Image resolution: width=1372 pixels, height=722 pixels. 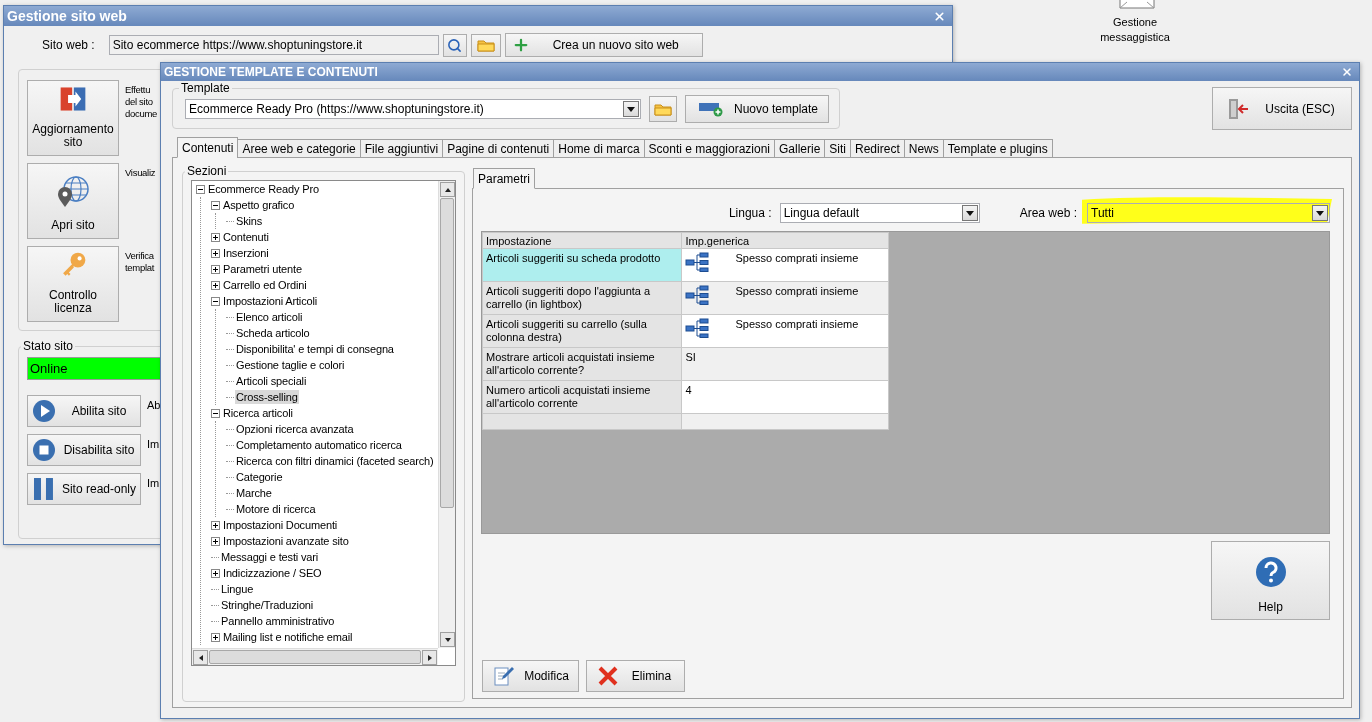 I want to click on language-select: Lingua default, so click(x=879, y=213).